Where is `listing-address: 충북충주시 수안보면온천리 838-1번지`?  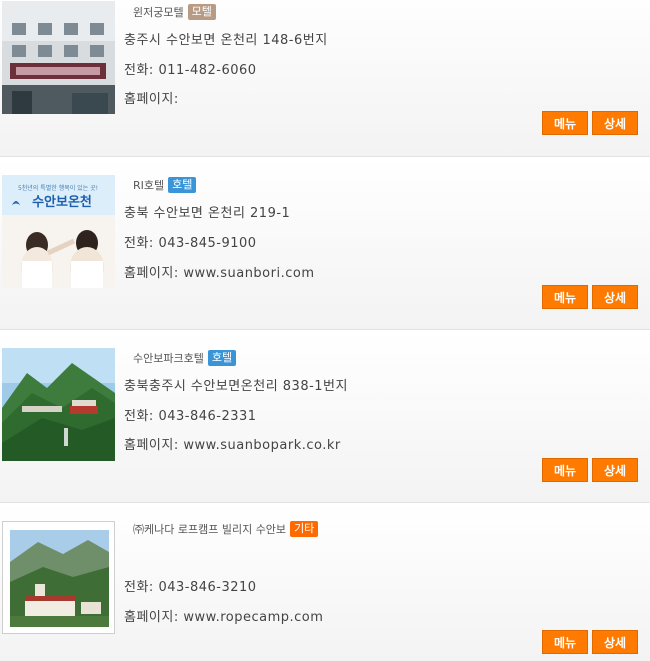
listing-address: 충북충주시 수안보면온천리 838-1번지 is located at coordinates (236, 386).